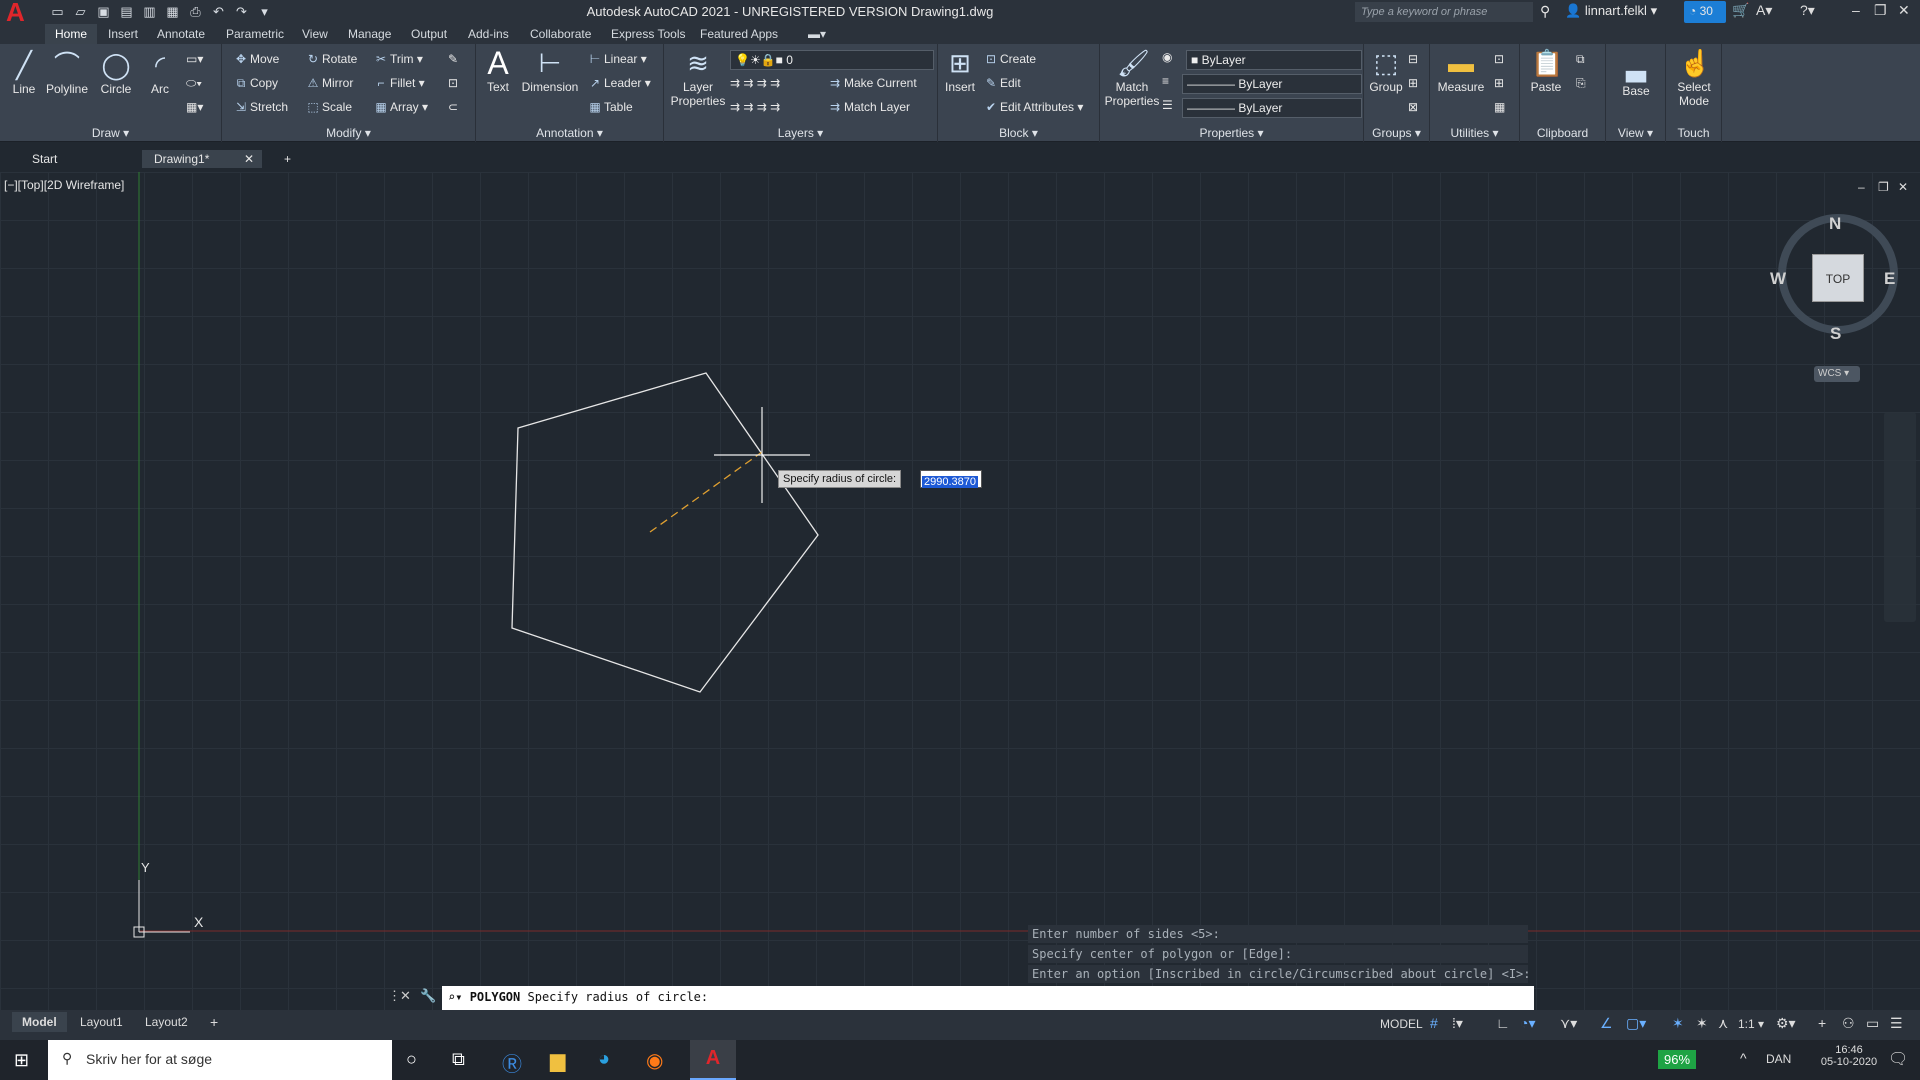  Describe the element at coordinates (1274, 60) in the screenshot. I see `color-dropdown: ■ ByLayer` at that location.